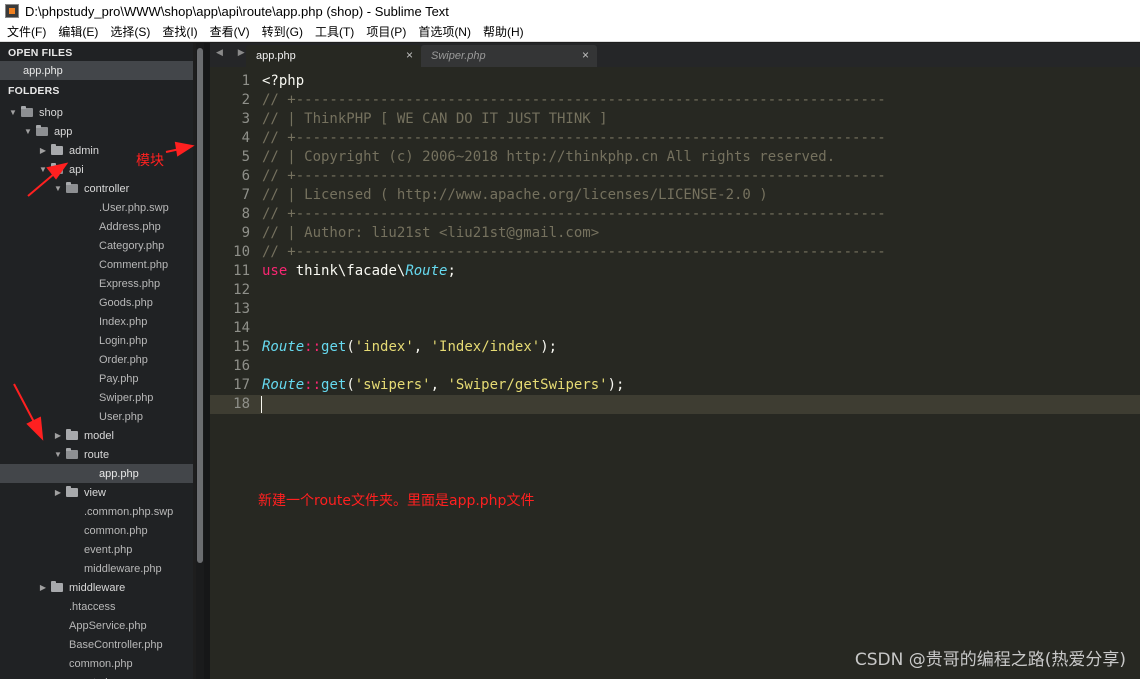  I want to click on file-item: User.php, so click(96, 416).